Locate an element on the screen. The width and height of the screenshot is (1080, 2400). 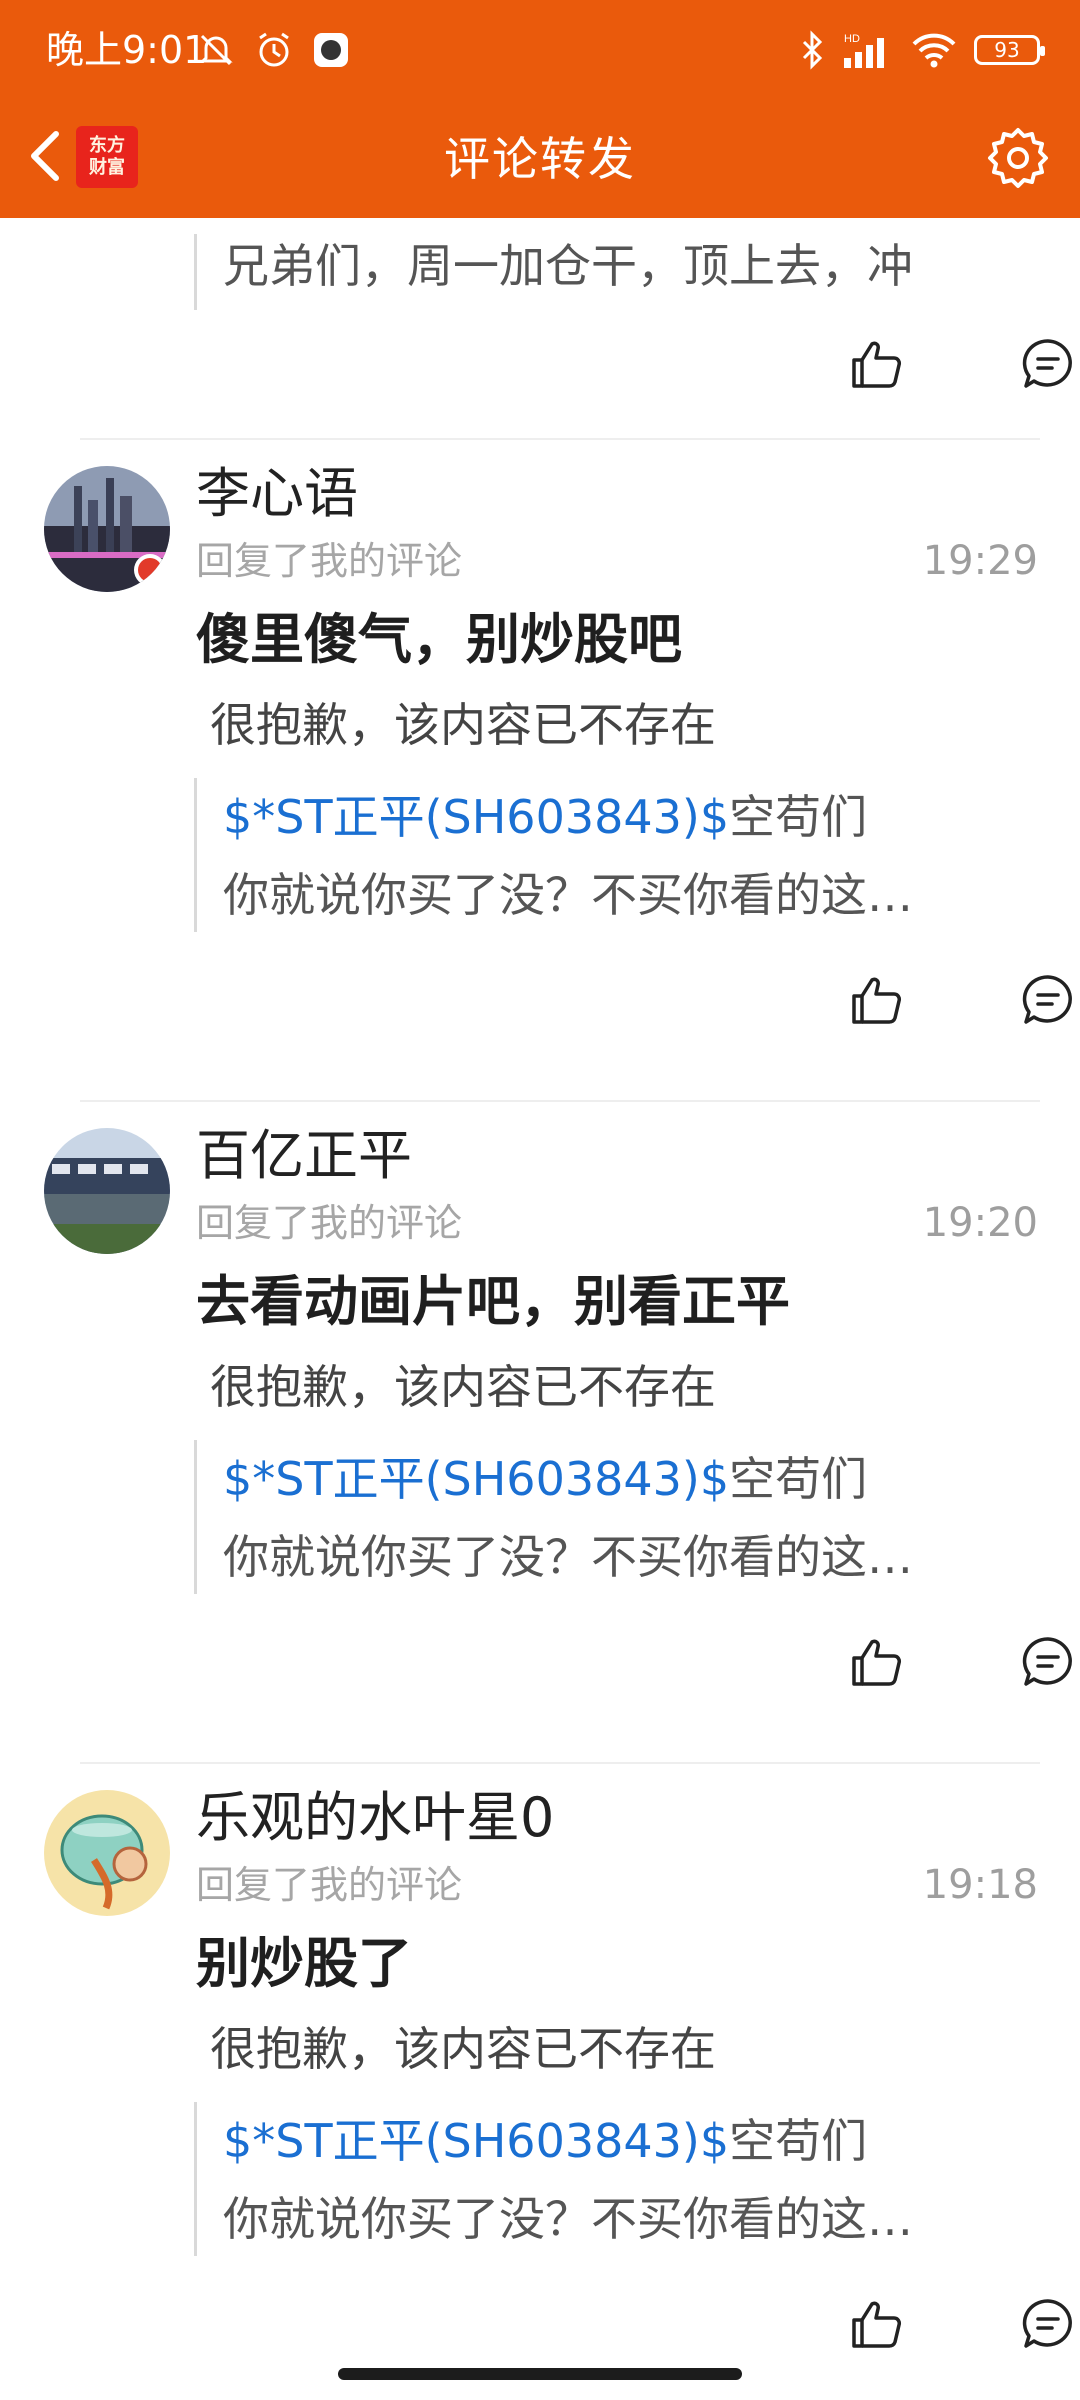
username: 百亿正平 is located at coordinates (304, 1156).